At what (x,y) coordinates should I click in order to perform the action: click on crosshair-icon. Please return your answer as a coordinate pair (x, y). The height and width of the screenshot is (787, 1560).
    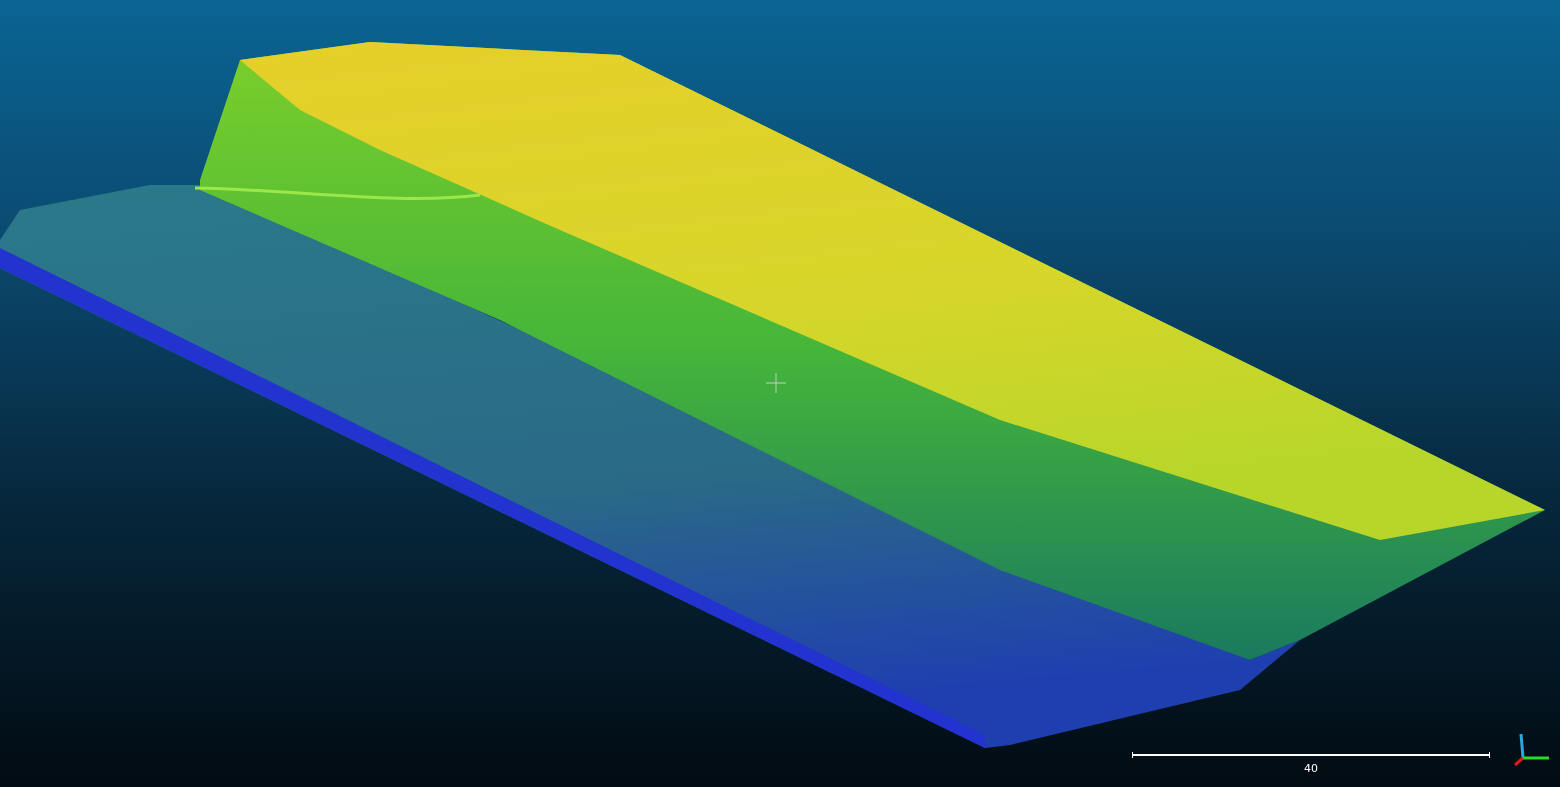
    Looking at the image, I should click on (776, 383).